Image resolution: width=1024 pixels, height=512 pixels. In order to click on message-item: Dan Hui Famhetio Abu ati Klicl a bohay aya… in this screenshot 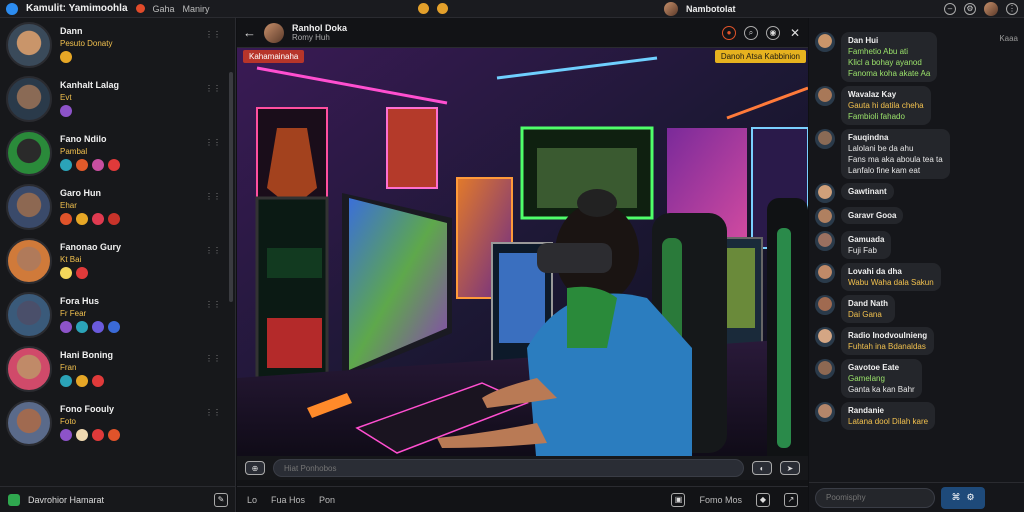, I will do `click(916, 57)`.